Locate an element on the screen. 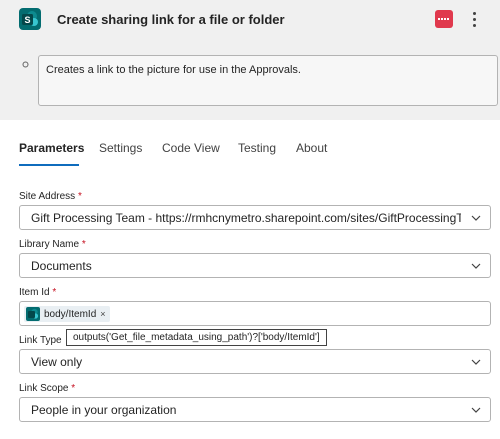 The height and width of the screenshot is (439, 500). comment-icon is located at coordinates (25, 65).